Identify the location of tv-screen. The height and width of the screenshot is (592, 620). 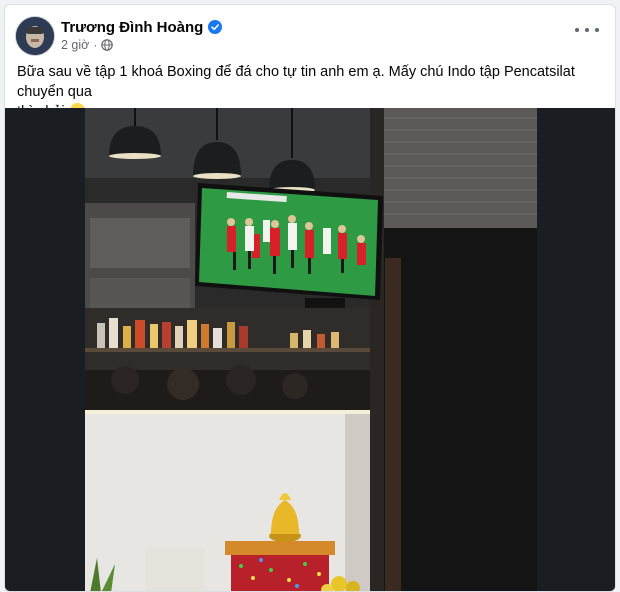
(289, 241).